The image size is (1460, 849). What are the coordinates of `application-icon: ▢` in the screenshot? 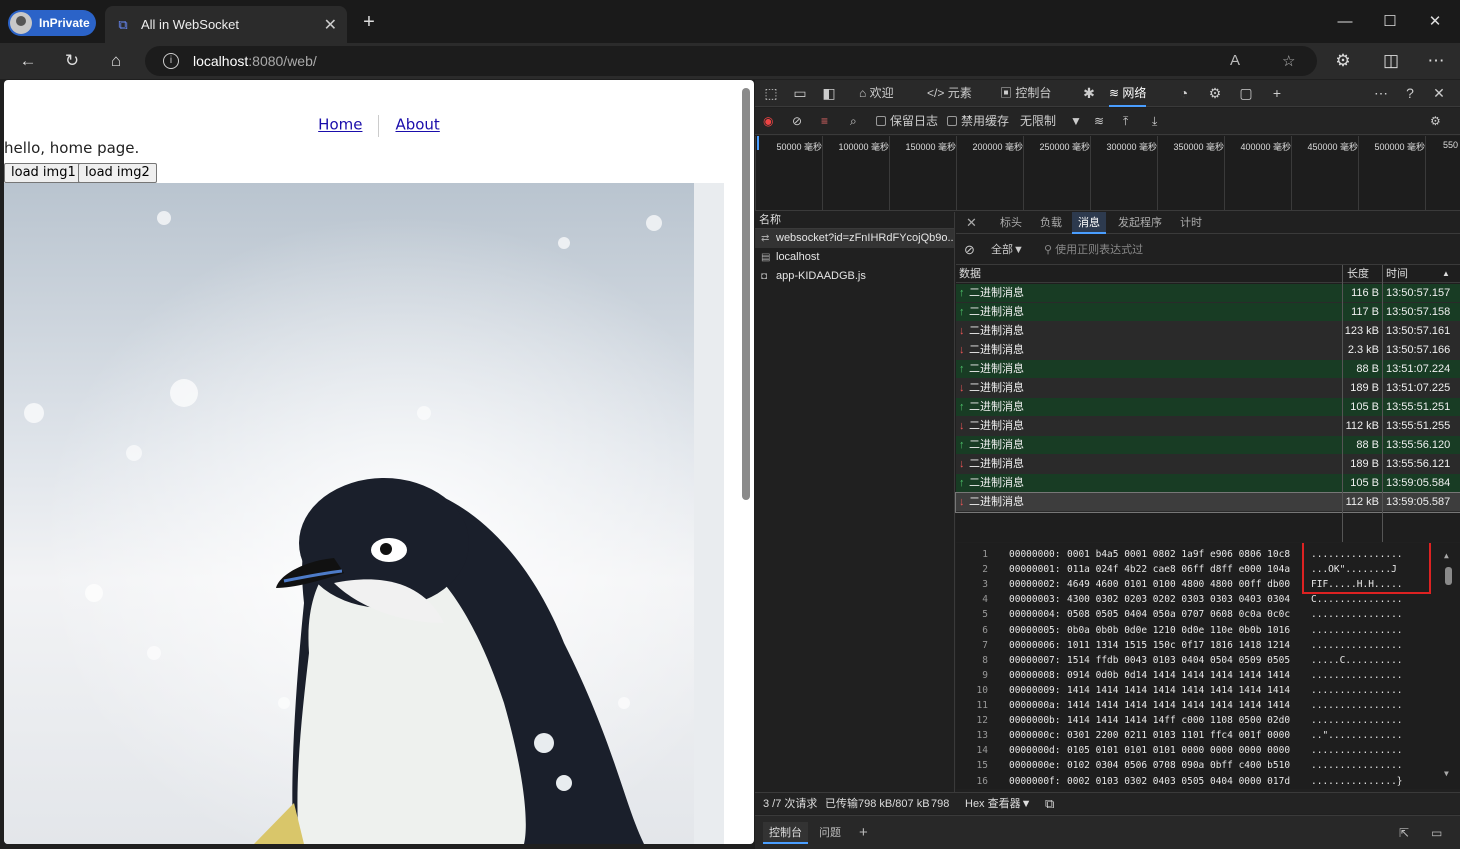 It's located at (1246, 93).